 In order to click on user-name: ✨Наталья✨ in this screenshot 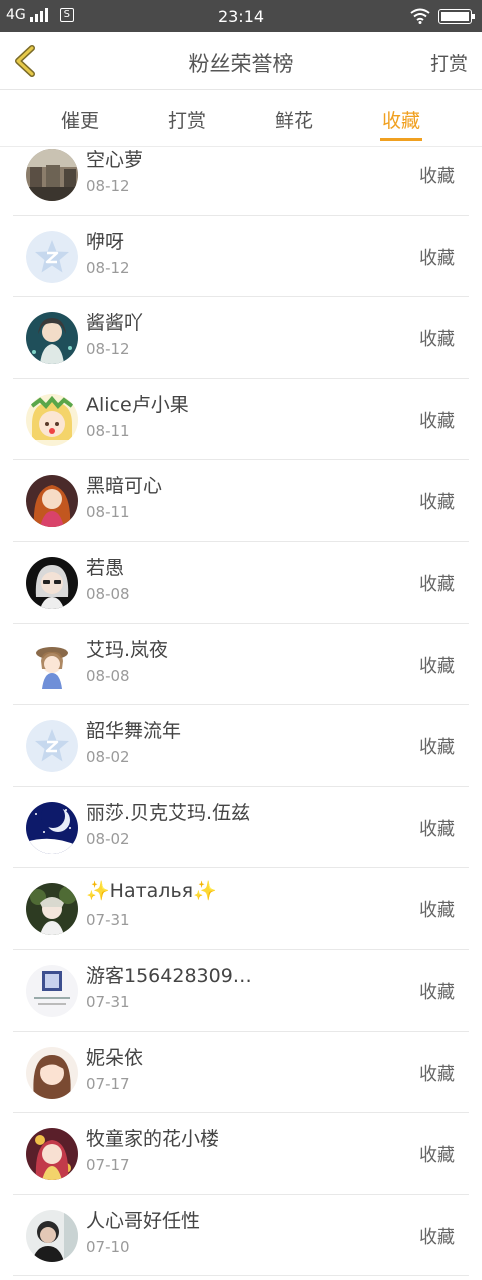, I will do `click(151, 891)`.